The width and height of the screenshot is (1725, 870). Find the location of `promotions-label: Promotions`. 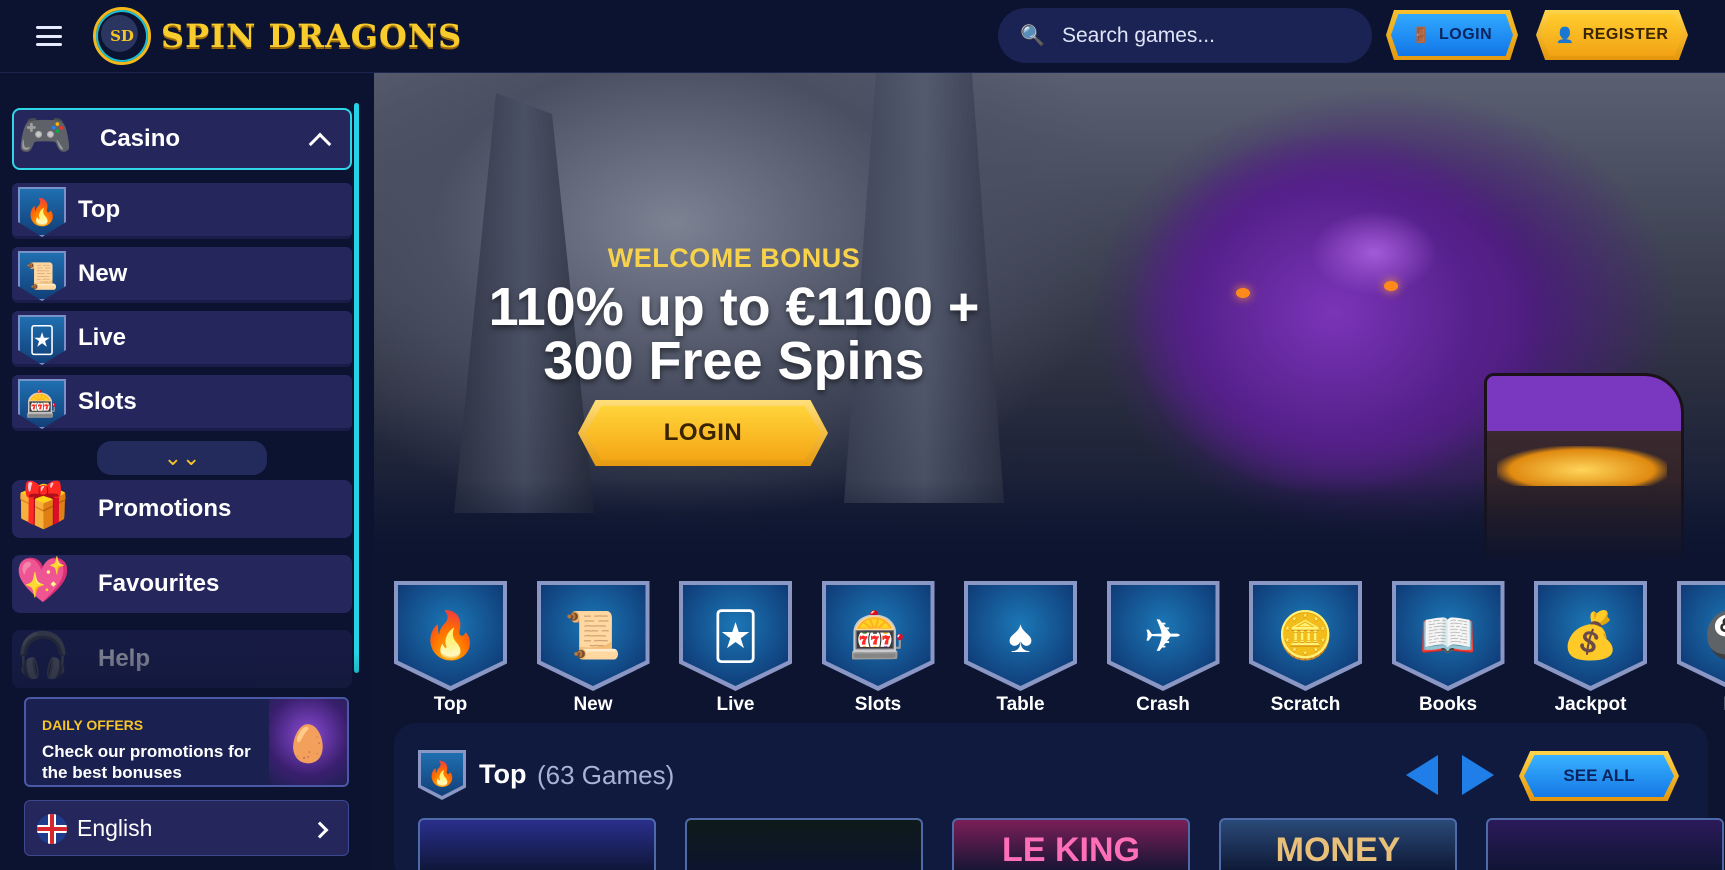

promotions-label: Promotions is located at coordinates (165, 508).